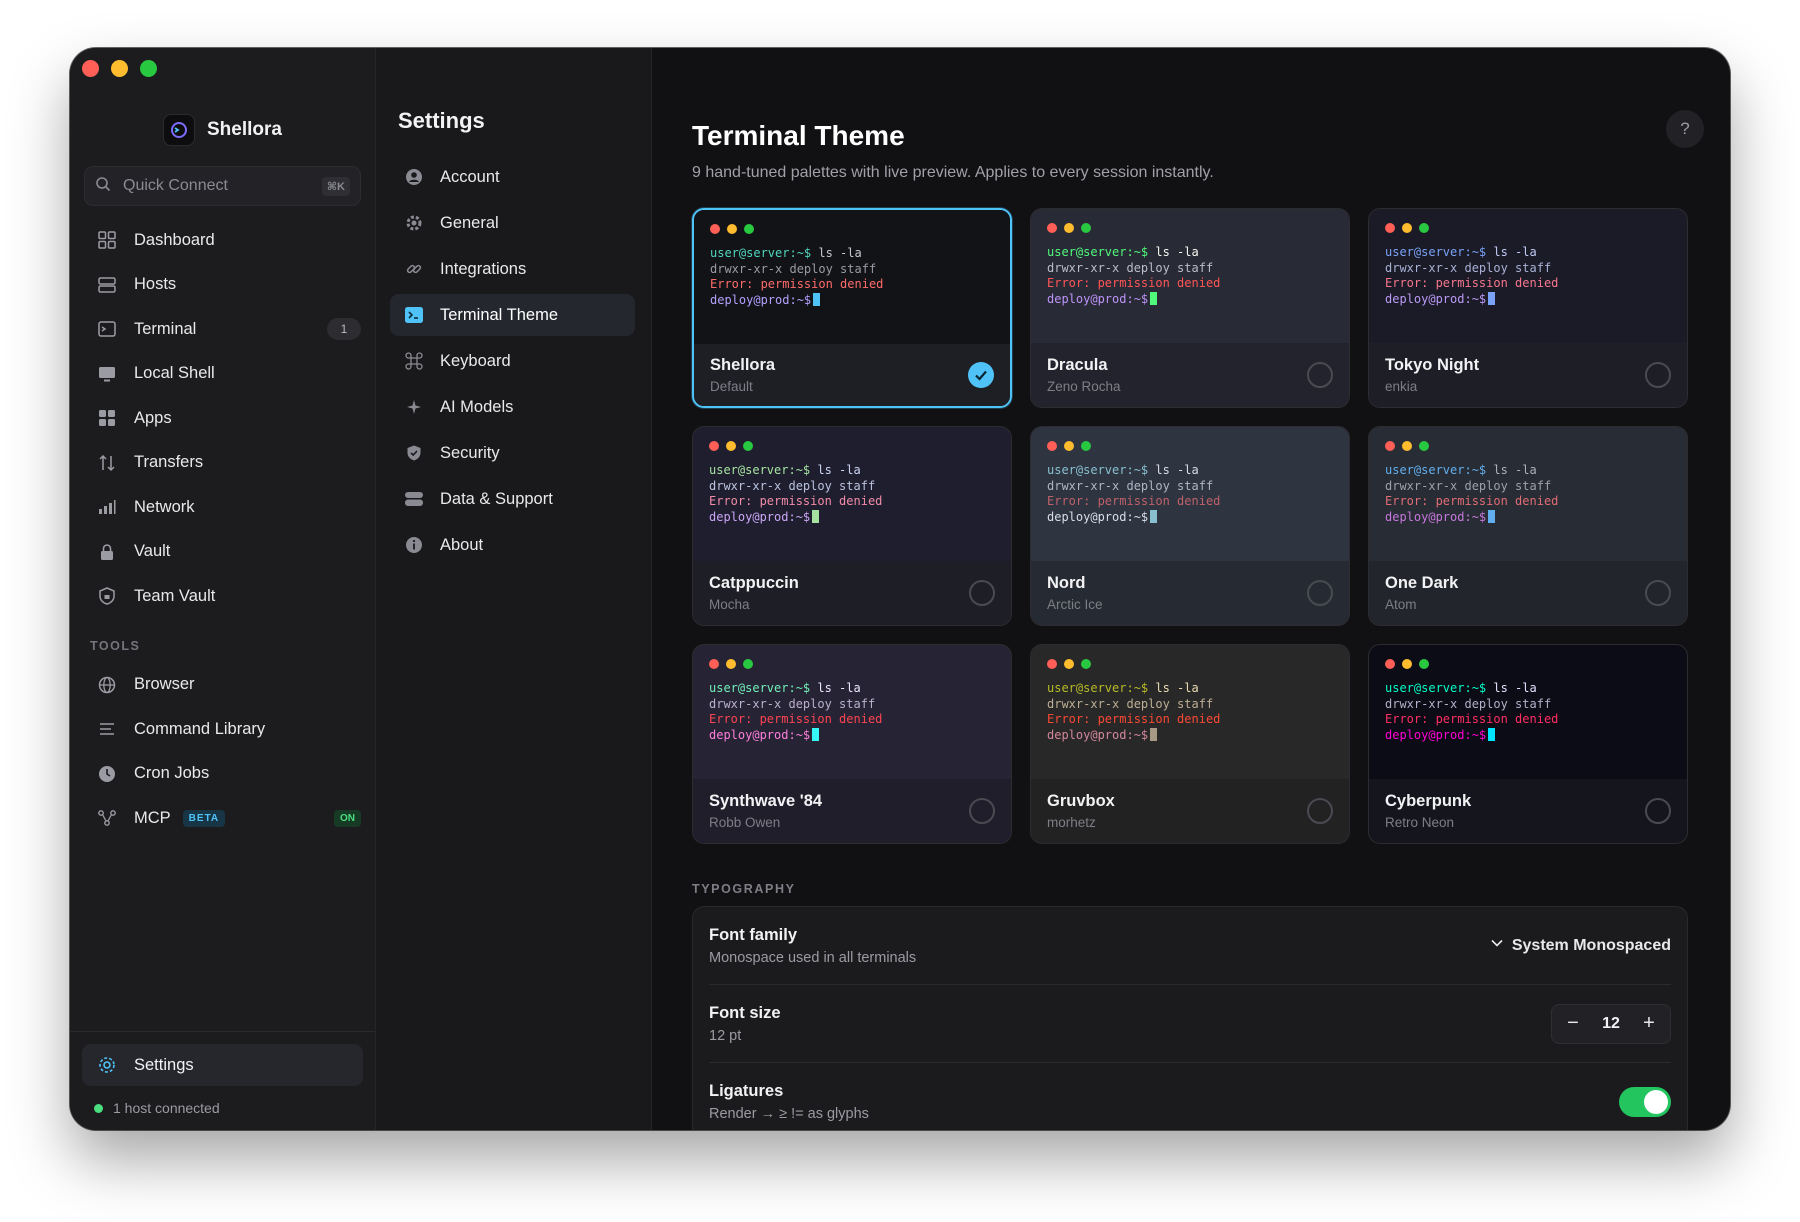 This screenshot has height=1222, width=1800. Describe the element at coordinates (512, 407) in the screenshot. I see `settings-item-ai-models: AI Models` at that location.